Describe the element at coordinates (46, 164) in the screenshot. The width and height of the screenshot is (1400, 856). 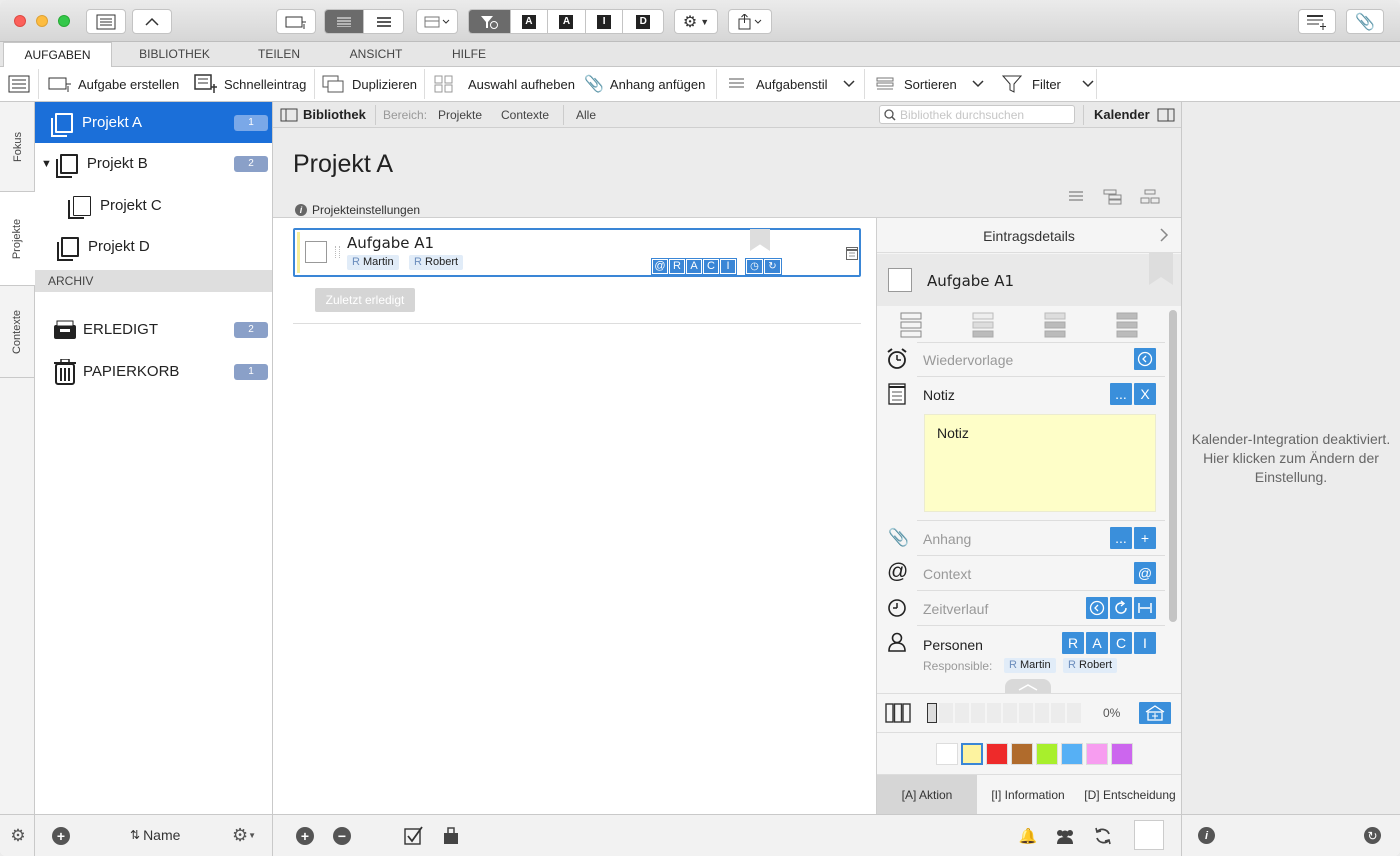
I see `disclosure-triangle-icon: ▼` at that location.